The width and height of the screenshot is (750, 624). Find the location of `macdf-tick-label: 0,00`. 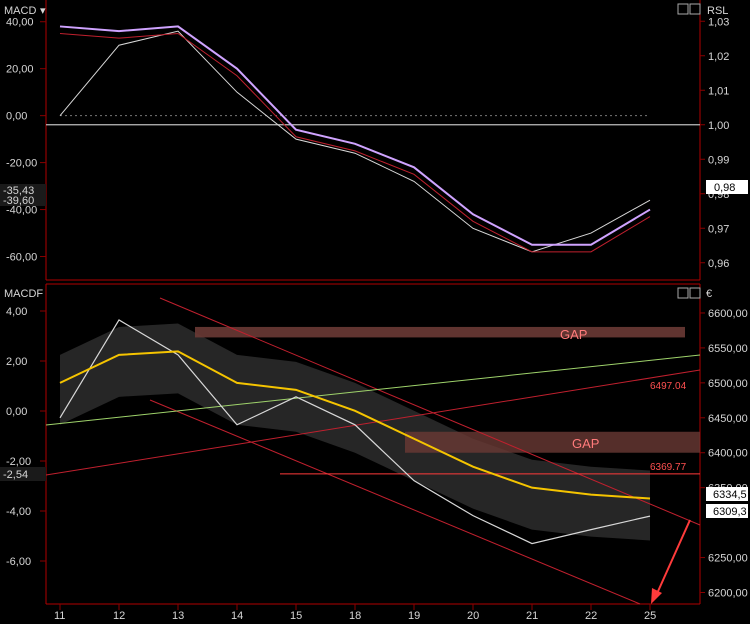

macdf-tick-label: 0,00 is located at coordinates (16, 412).